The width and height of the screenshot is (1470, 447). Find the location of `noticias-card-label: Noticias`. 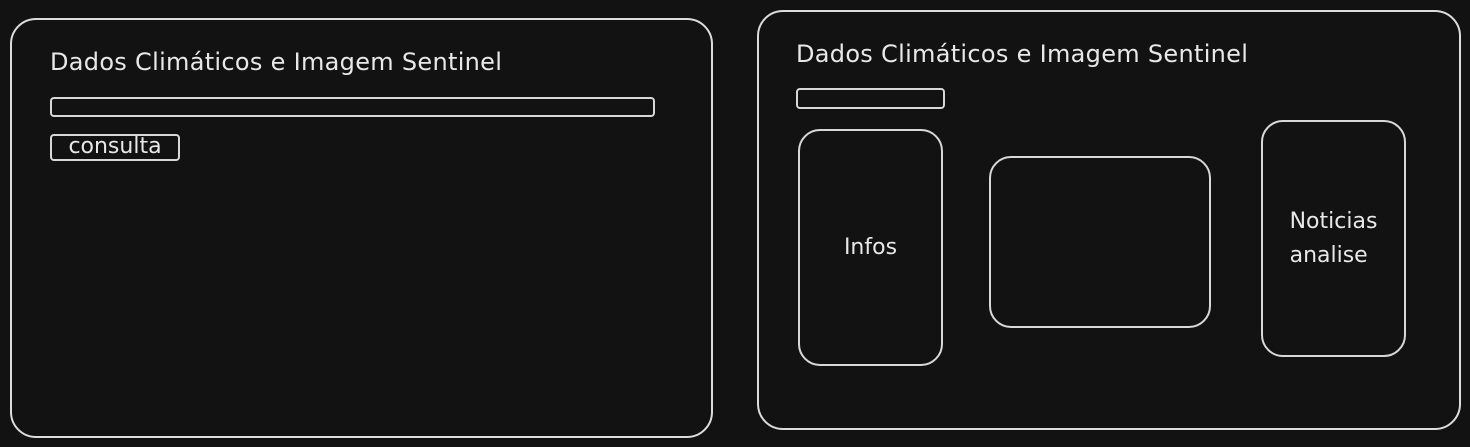

noticias-card-label: Noticias is located at coordinates (1333, 221).